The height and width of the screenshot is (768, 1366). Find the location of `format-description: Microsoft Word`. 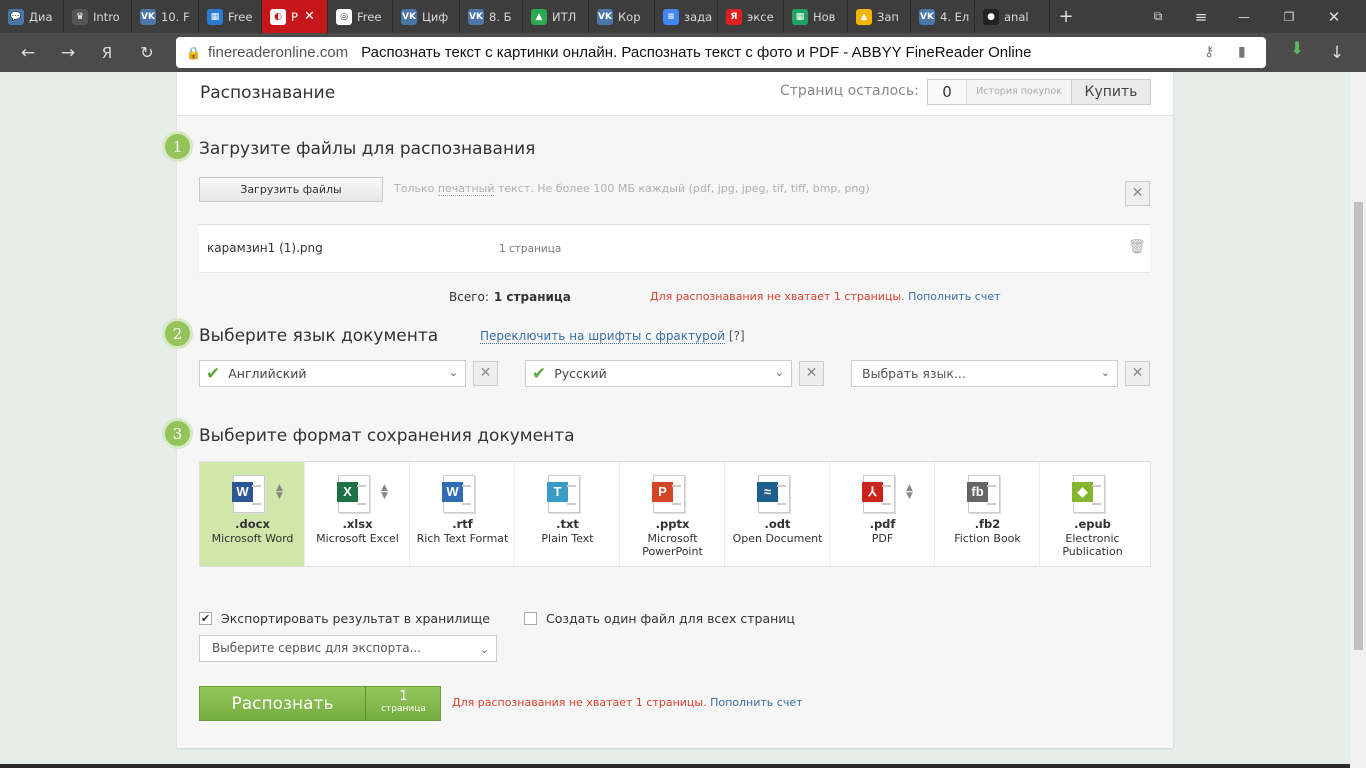

format-description: Microsoft Word is located at coordinates (252, 538).